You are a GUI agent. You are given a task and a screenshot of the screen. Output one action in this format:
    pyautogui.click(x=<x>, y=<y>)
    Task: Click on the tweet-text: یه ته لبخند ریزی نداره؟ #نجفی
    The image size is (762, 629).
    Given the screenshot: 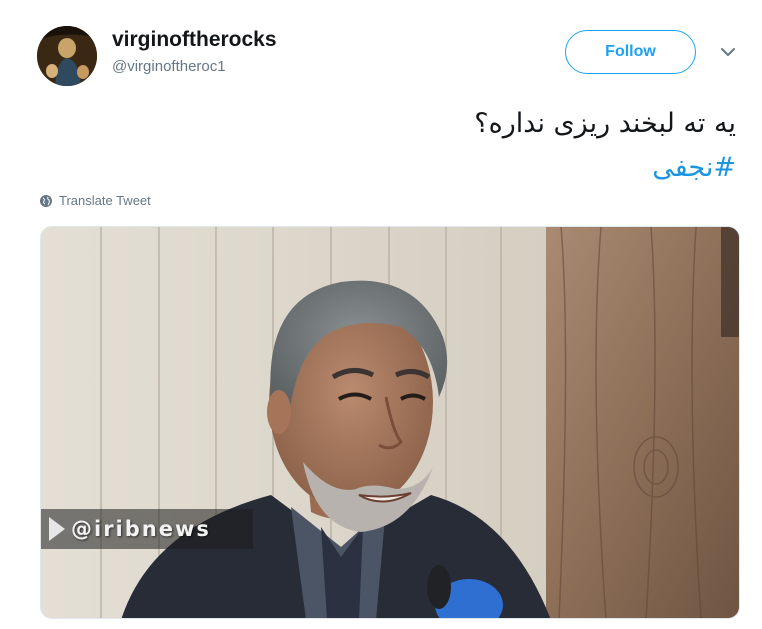 What is the action you would take?
    pyautogui.click(x=605, y=146)
    